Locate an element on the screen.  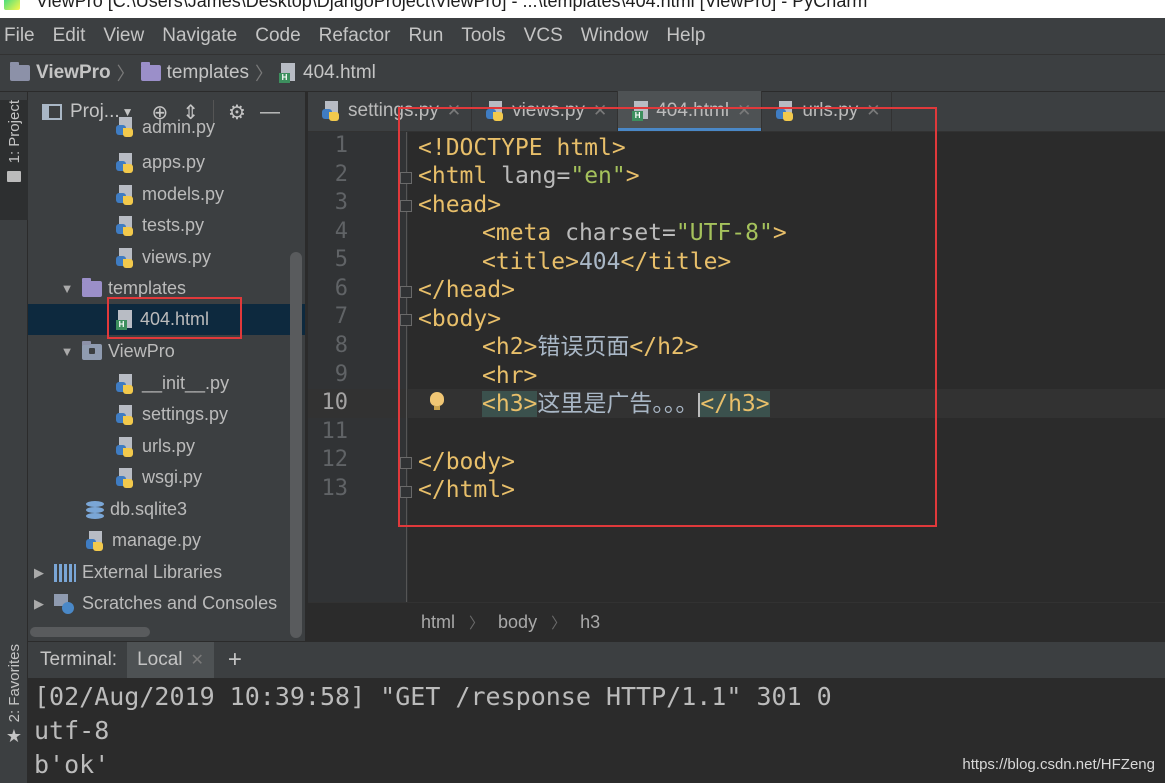
tree-item-urls: urls.py is located at coordinates (166, 446).